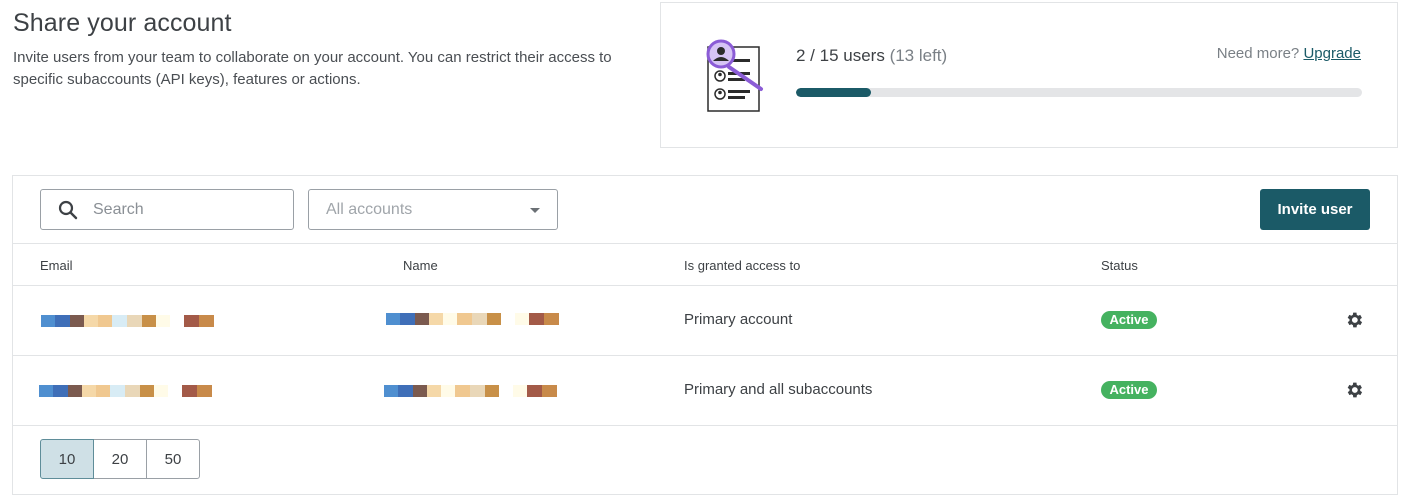 The width and height of the screenshot is (1406, 500). I want to click on page-size-selector: 10 20 50, so click(120, 459).